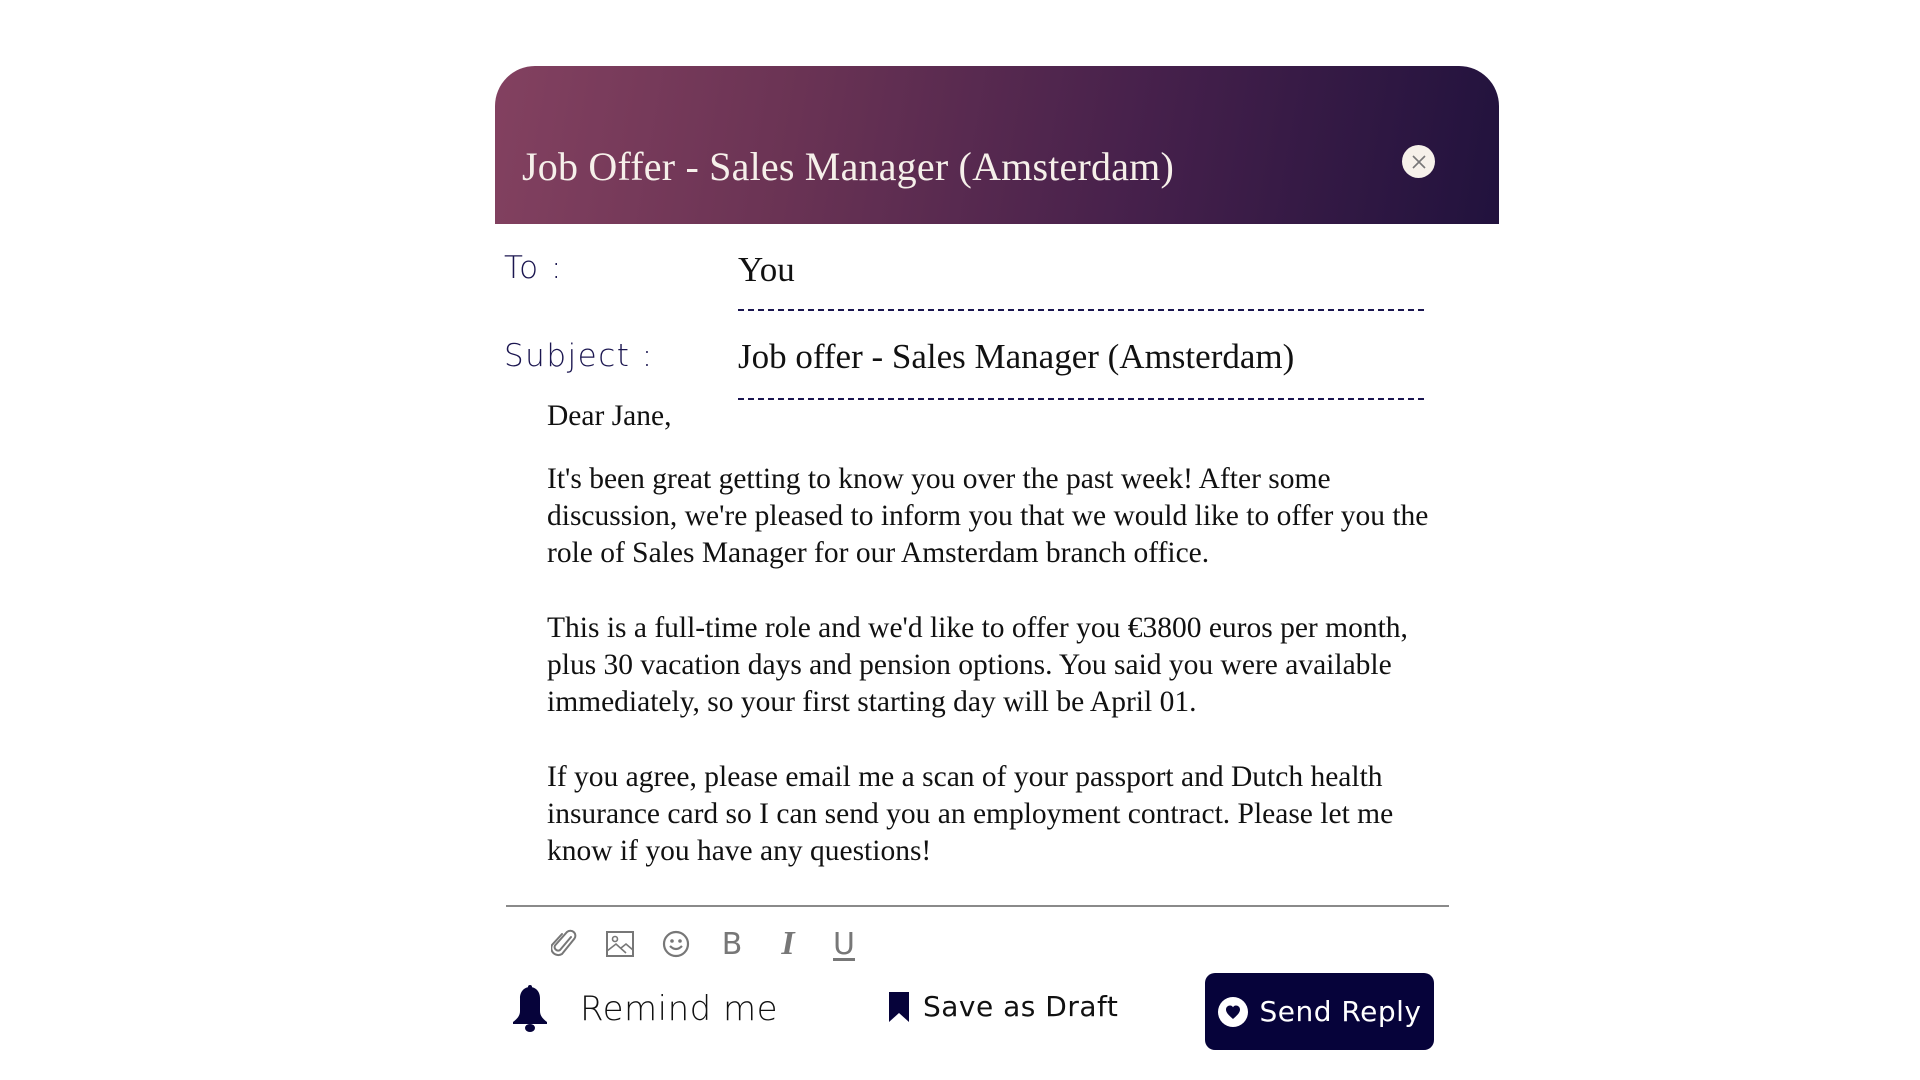 The height and width of the screenshot is (1080, 1920). I want to click on save-draft-button: Save as Draft, so click(1003, 1006).